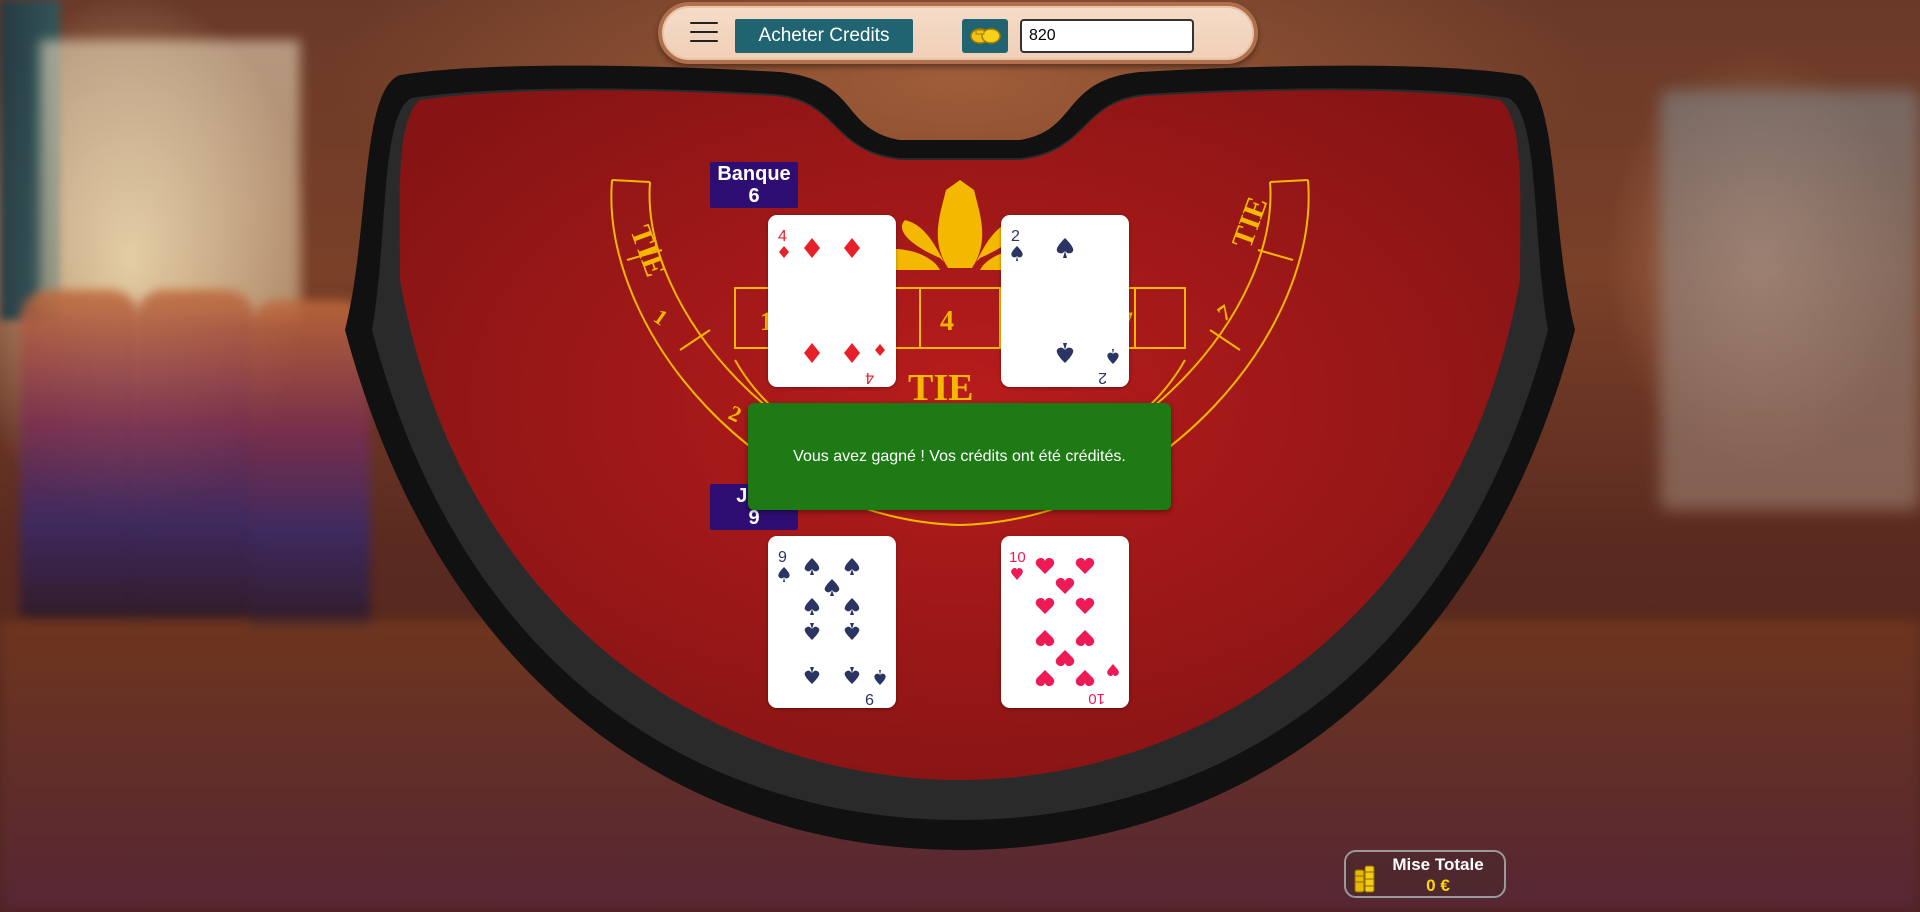 The height and width of the screenshot is (912, 1920). What do you see at coordinates (831, 307) in the screenshot?
I see `four-of-diamonds-card: 4 4` at bounding box center [831, 307].